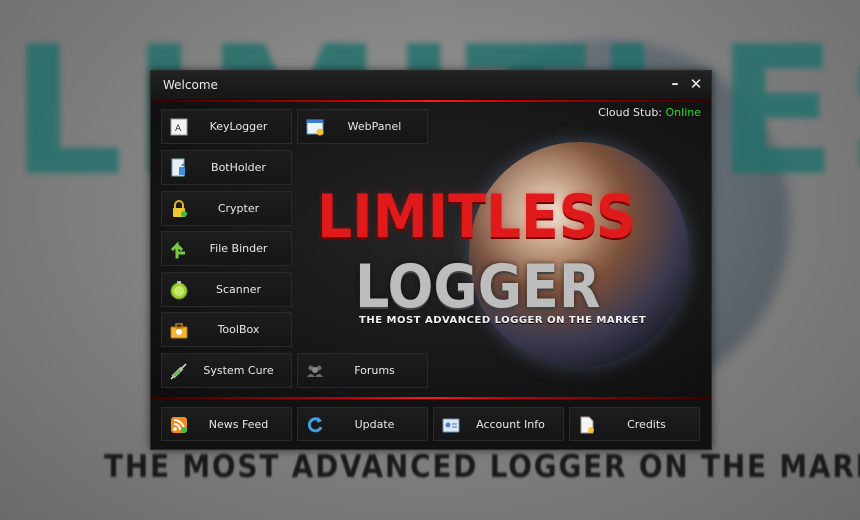 This screenshot has height=520, width=860. What do you see at coordinates (315, 371) in the screenshot?
I see `users-group-icon` at bounding box center [315, 371].